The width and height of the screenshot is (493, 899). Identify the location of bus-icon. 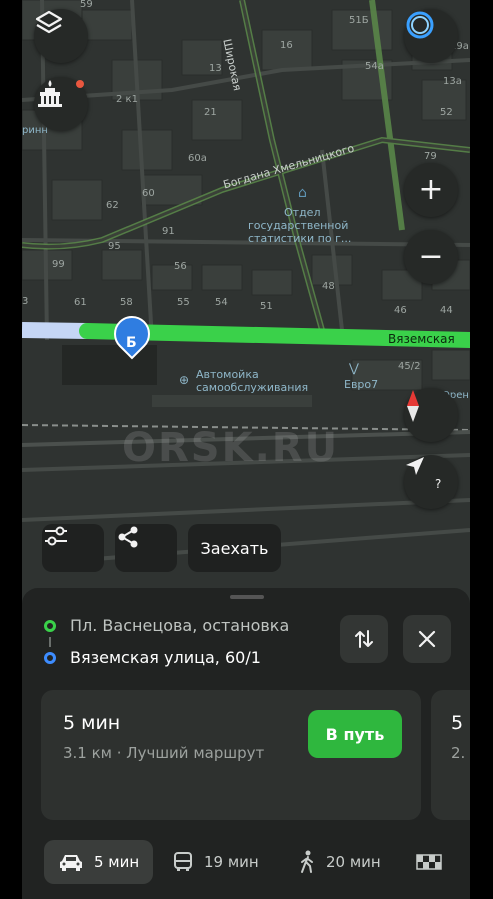
(183, 861).